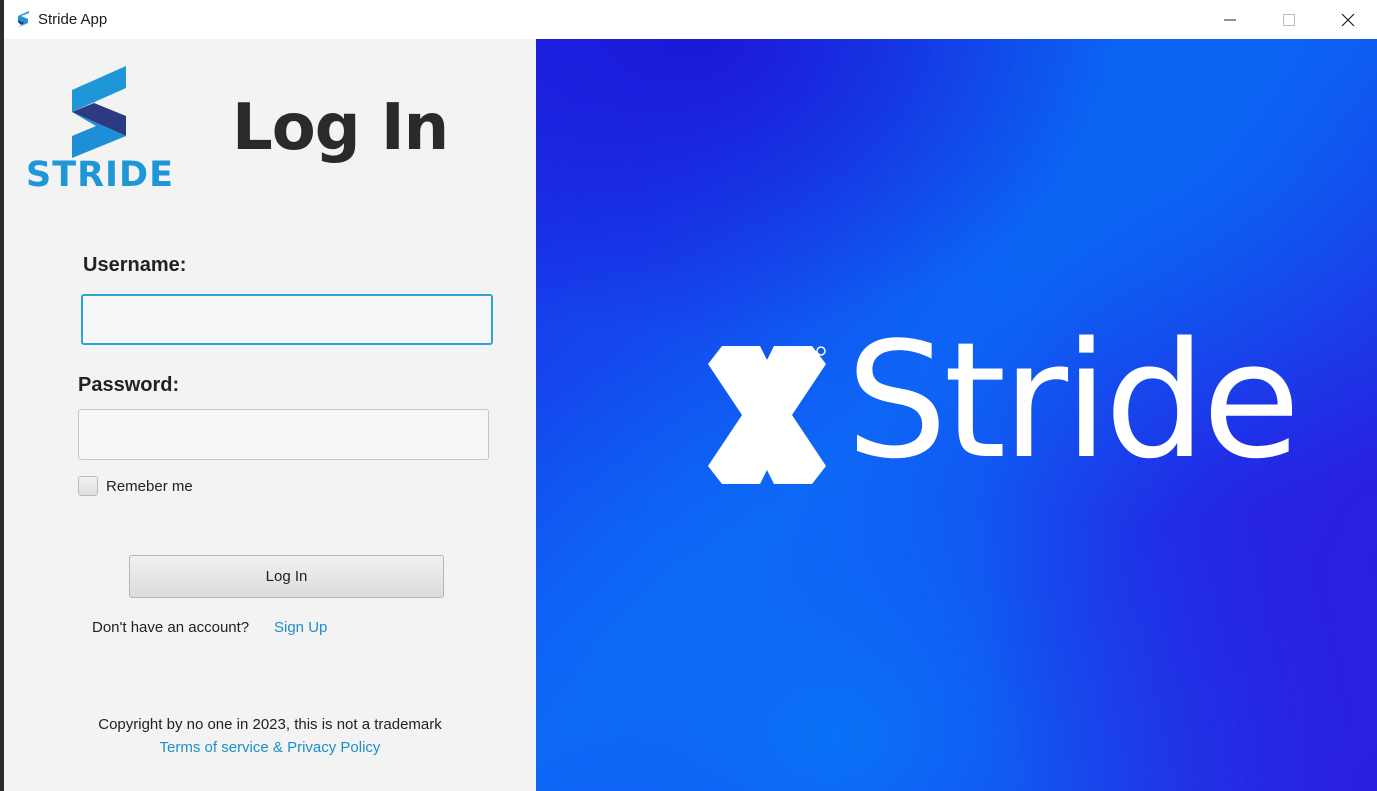  I want to click on minimize-button, so click(1230, 19).